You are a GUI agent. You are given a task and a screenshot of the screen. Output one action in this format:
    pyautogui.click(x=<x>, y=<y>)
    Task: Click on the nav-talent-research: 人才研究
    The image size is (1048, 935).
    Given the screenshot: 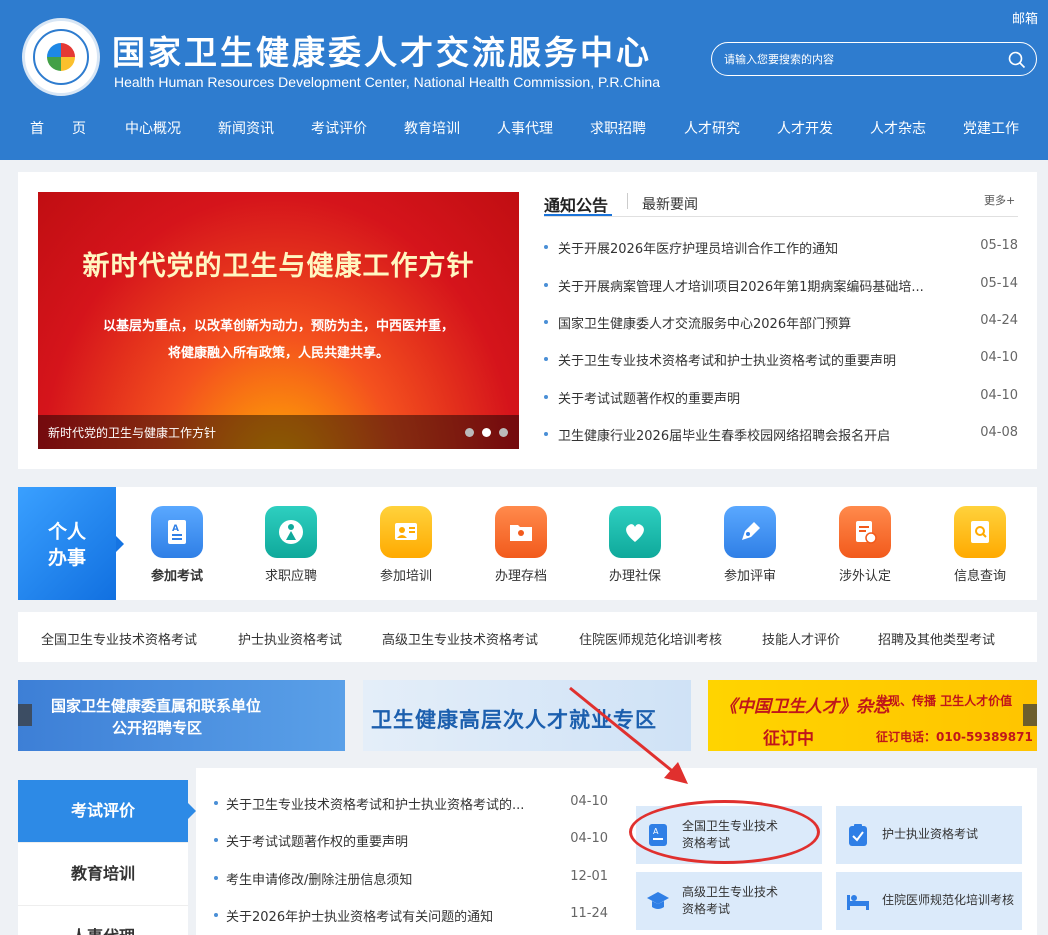 What is the action you would take?
    pyautogui.click(x=712, y=128)
    